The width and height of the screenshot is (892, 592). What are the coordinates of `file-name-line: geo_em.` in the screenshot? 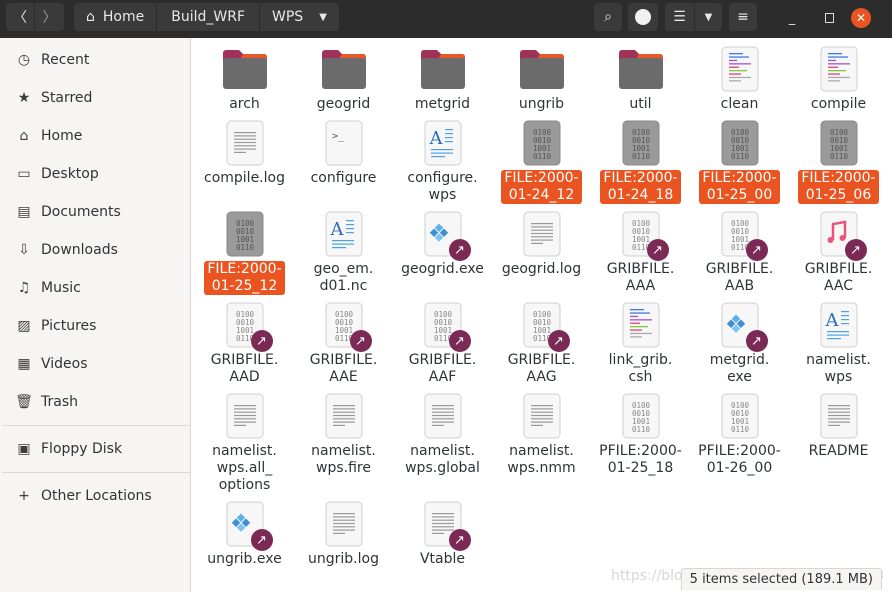 It's located at (343, 269).